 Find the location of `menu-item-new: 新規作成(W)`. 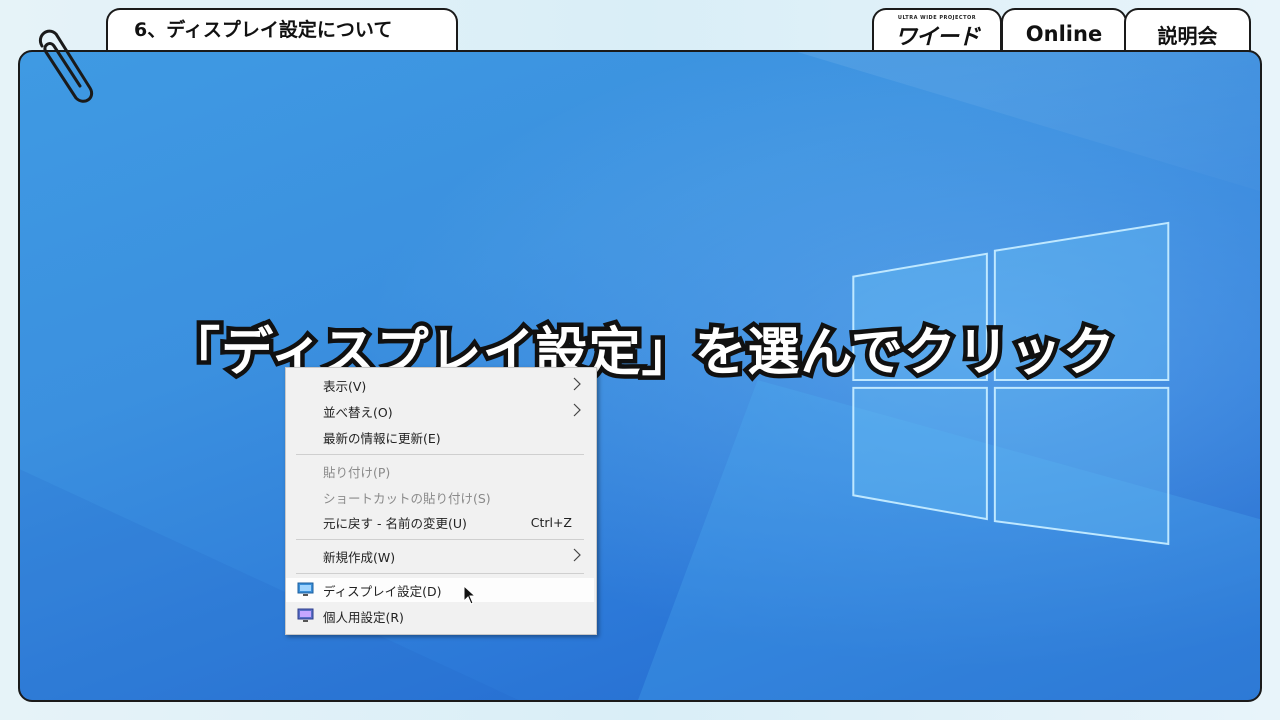

menu-item-new: 新規作成(W) is located at coordinates (440, 556).